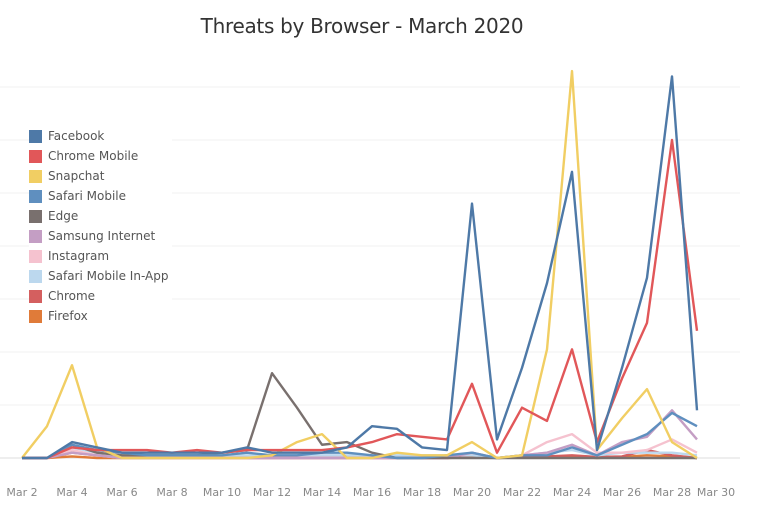  I want to click on x-tick-label: Mar 10, so click(222, 492).